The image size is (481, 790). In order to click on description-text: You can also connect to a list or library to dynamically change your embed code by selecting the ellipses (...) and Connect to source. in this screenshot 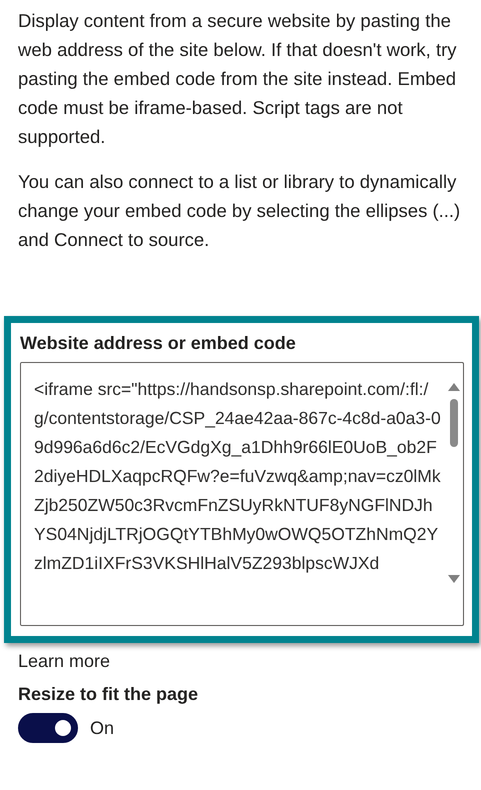, I will do `click(240, 211)`.